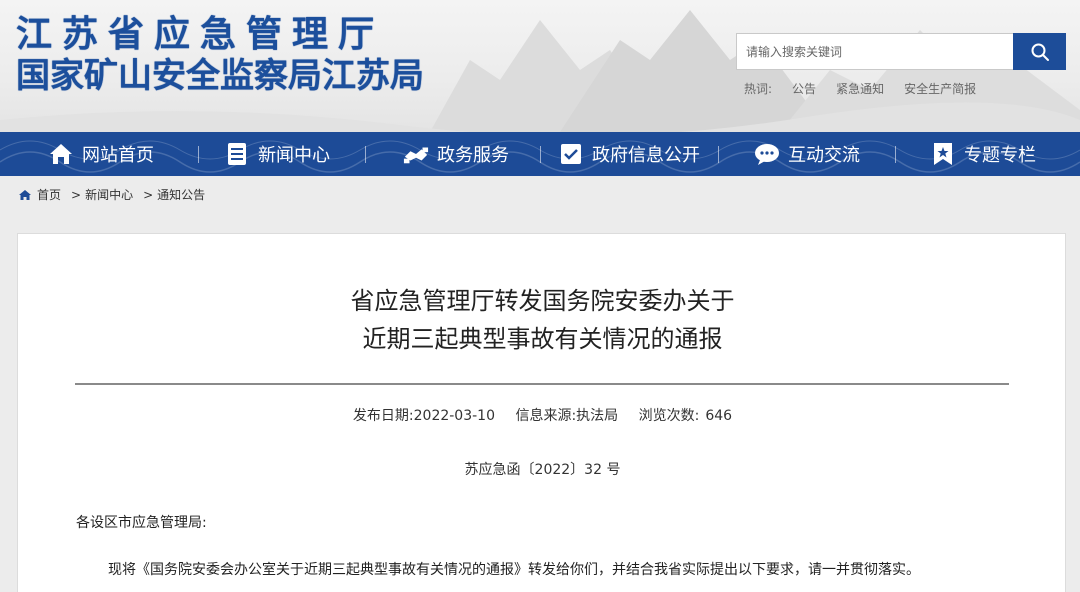  What do you see at coordinates (542, 320) in the screenshot?
I see `article-title: 省应急管理厅转发国务院安委办关于 近期三起典型事故有关情况的通报` at bounding box center [542, 320].